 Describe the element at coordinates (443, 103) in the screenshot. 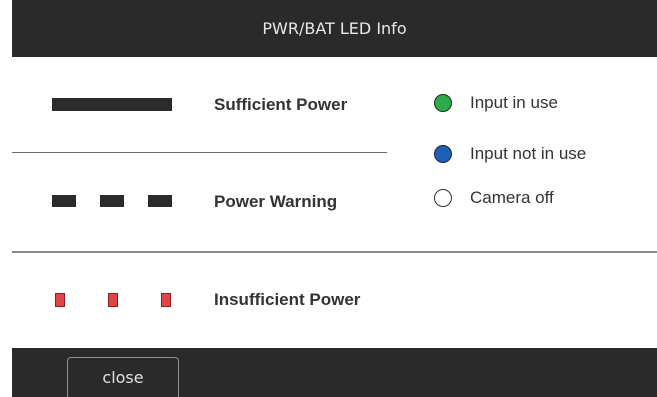

I see `green-dot-icon` at that location.